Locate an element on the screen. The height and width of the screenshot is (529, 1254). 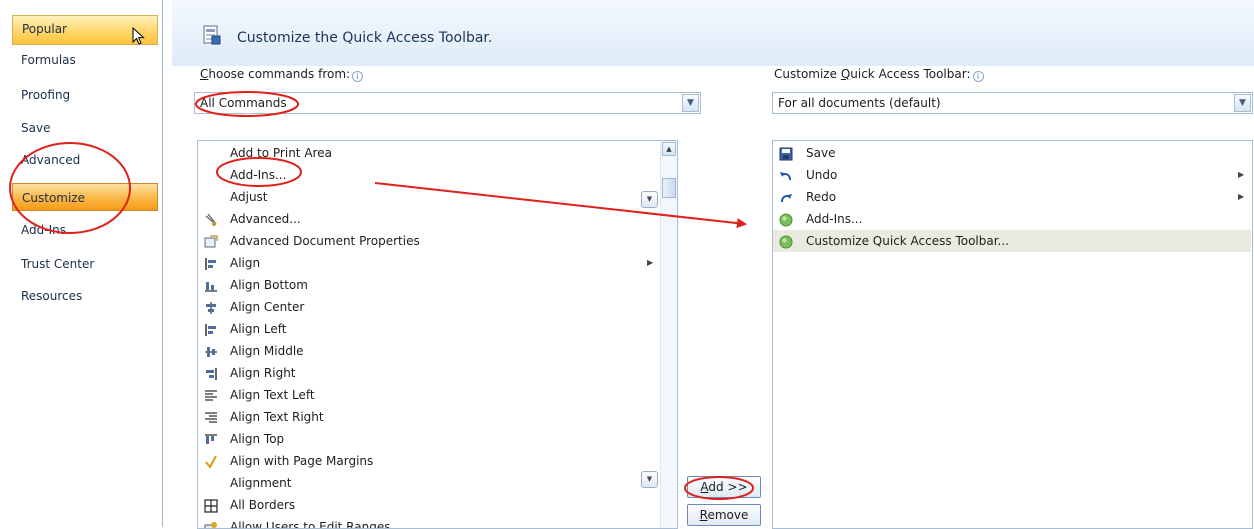
align-right-icon is located at coordinates (211, 373).